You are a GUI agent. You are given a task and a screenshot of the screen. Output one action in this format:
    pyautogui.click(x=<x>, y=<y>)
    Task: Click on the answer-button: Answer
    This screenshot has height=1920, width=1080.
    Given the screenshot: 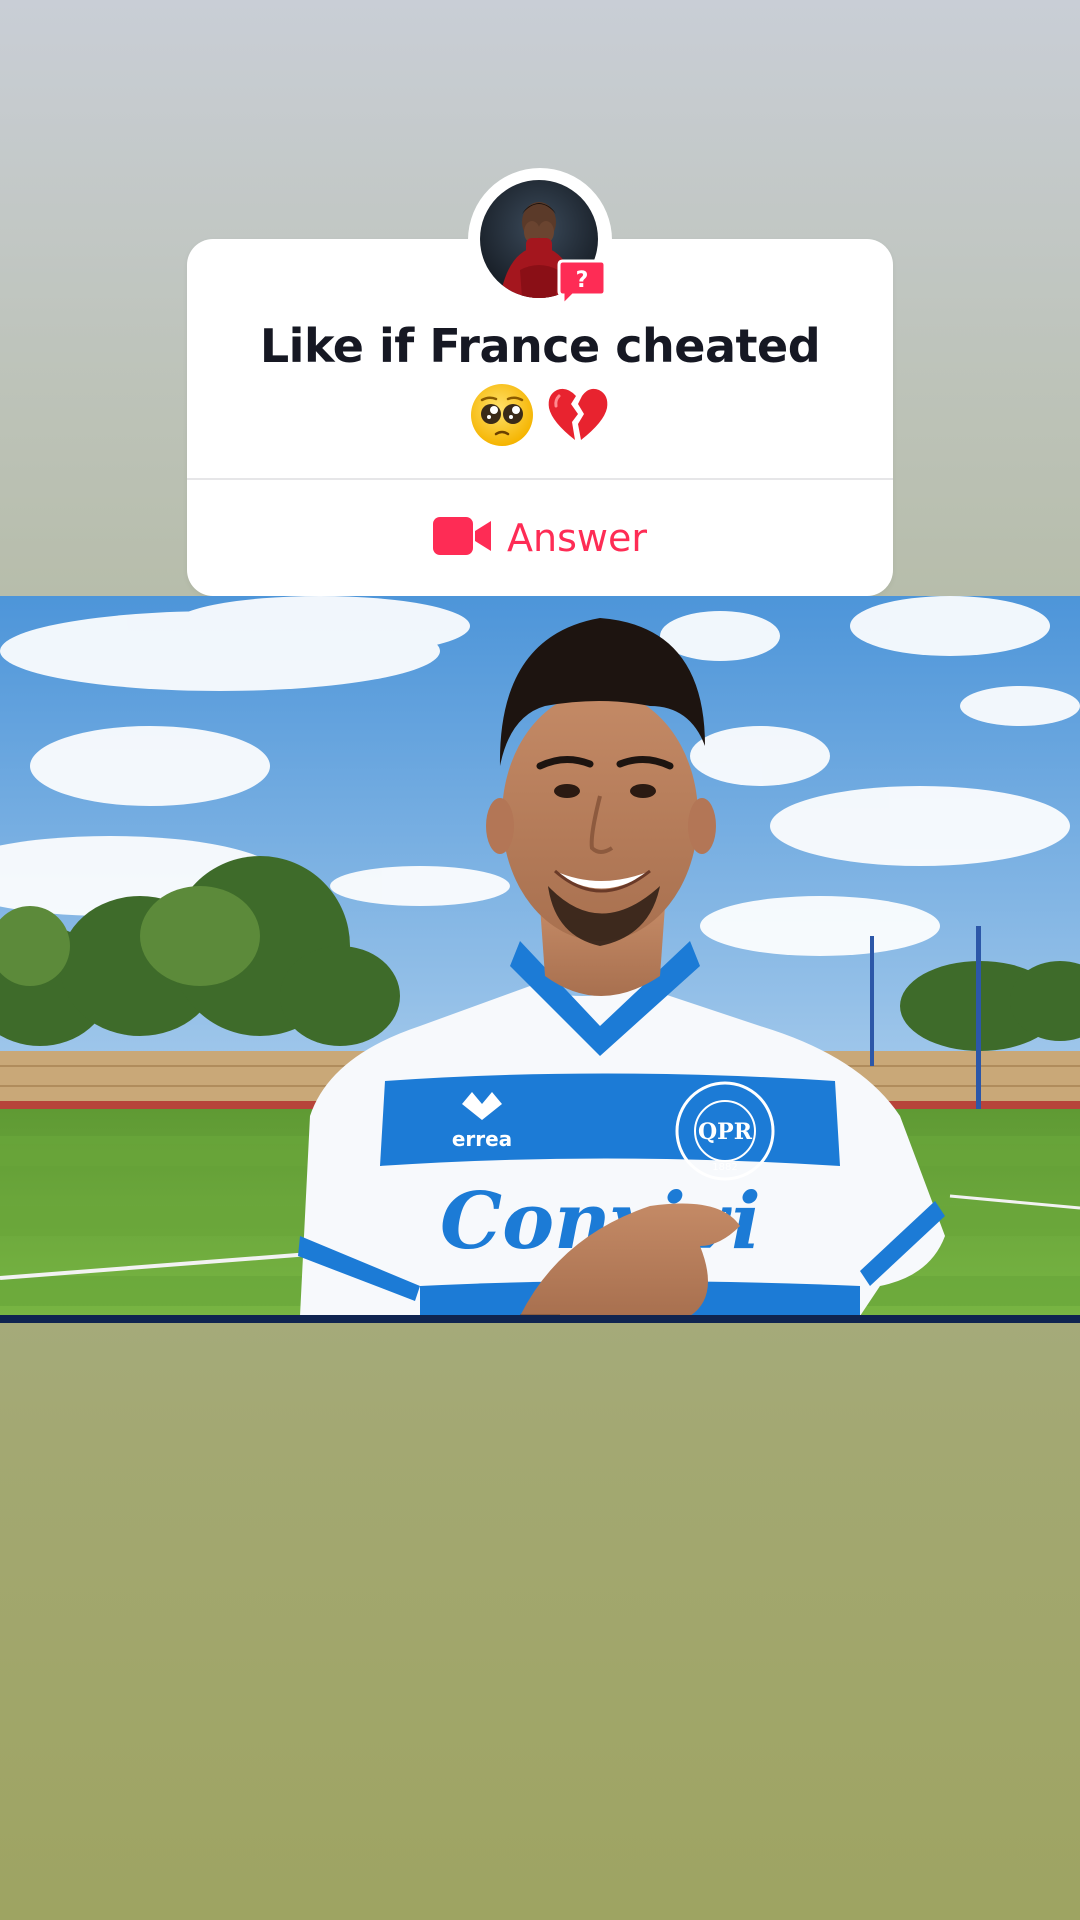 What is the action you would take?
    pyautogui.click(x=540, y=538)
    